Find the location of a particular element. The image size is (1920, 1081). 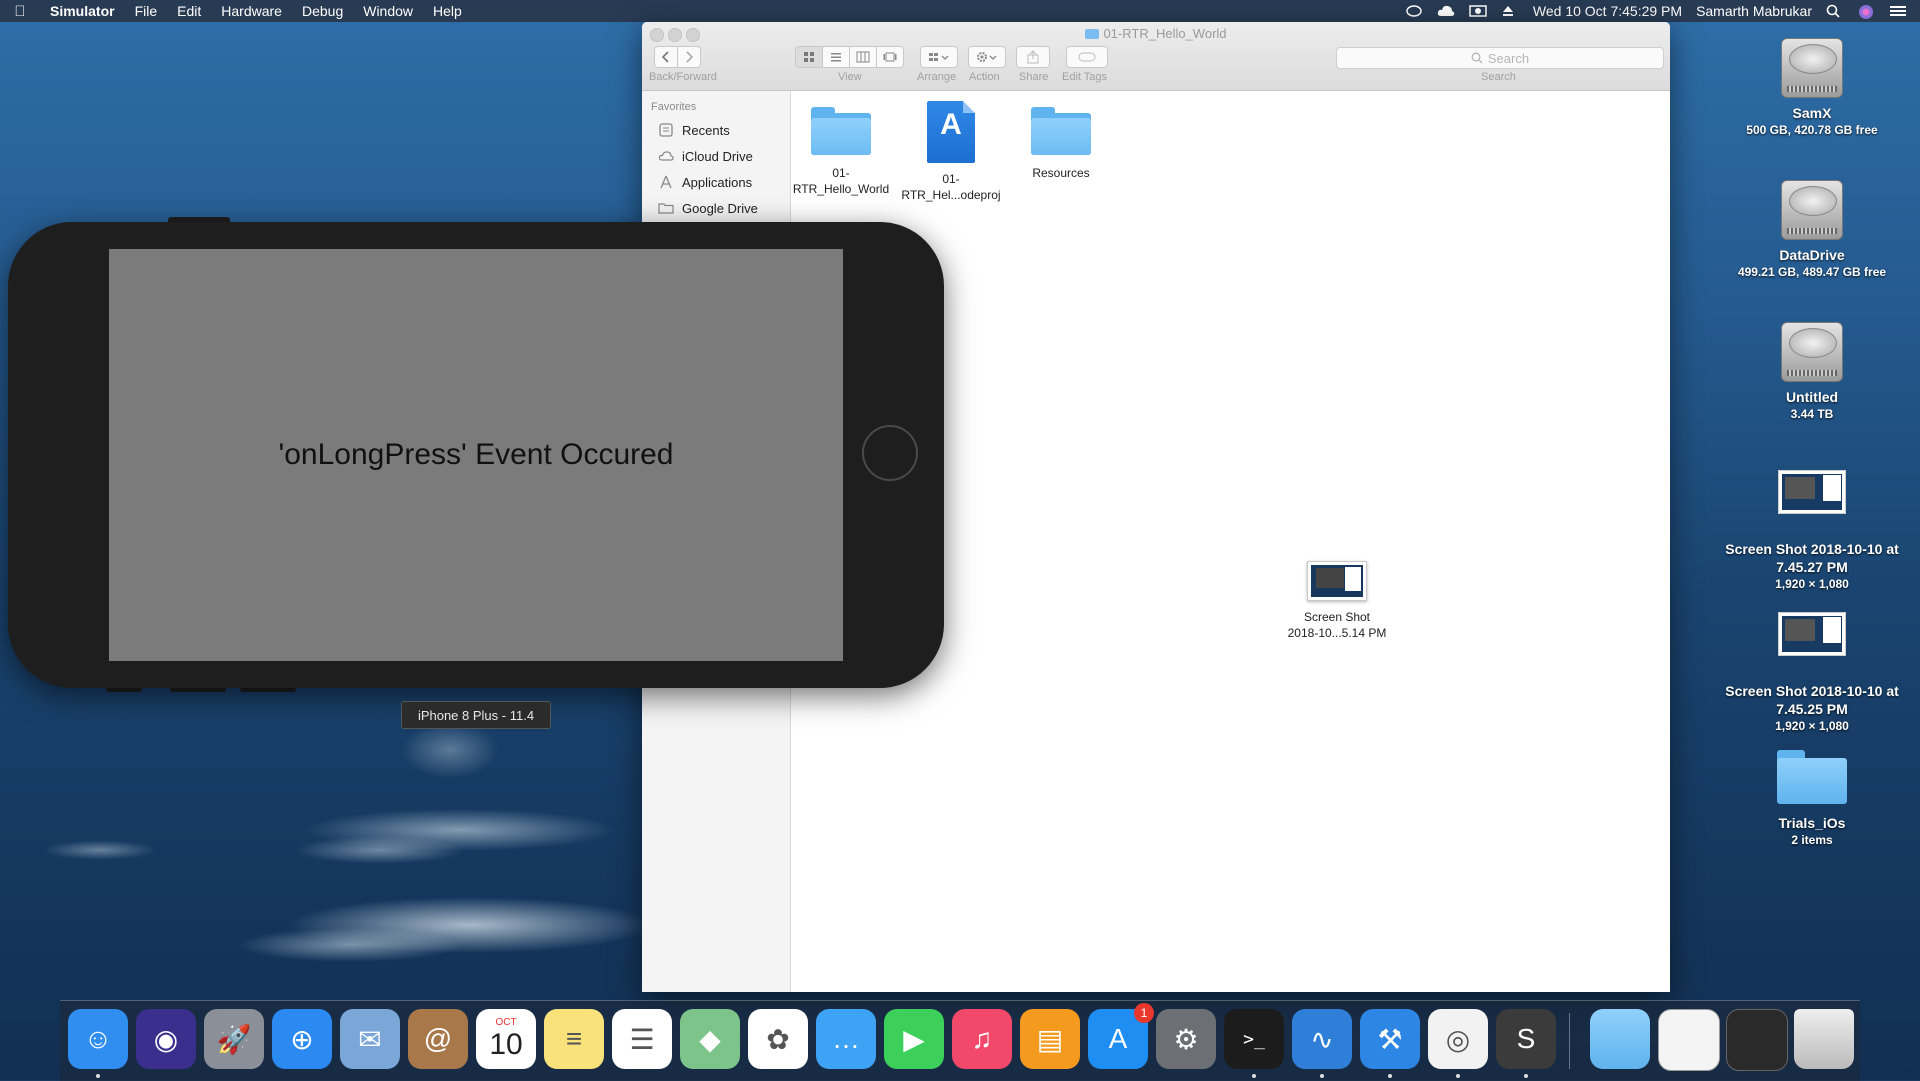

minimized-chrome-icon is located at coordinates (1689, 1040).